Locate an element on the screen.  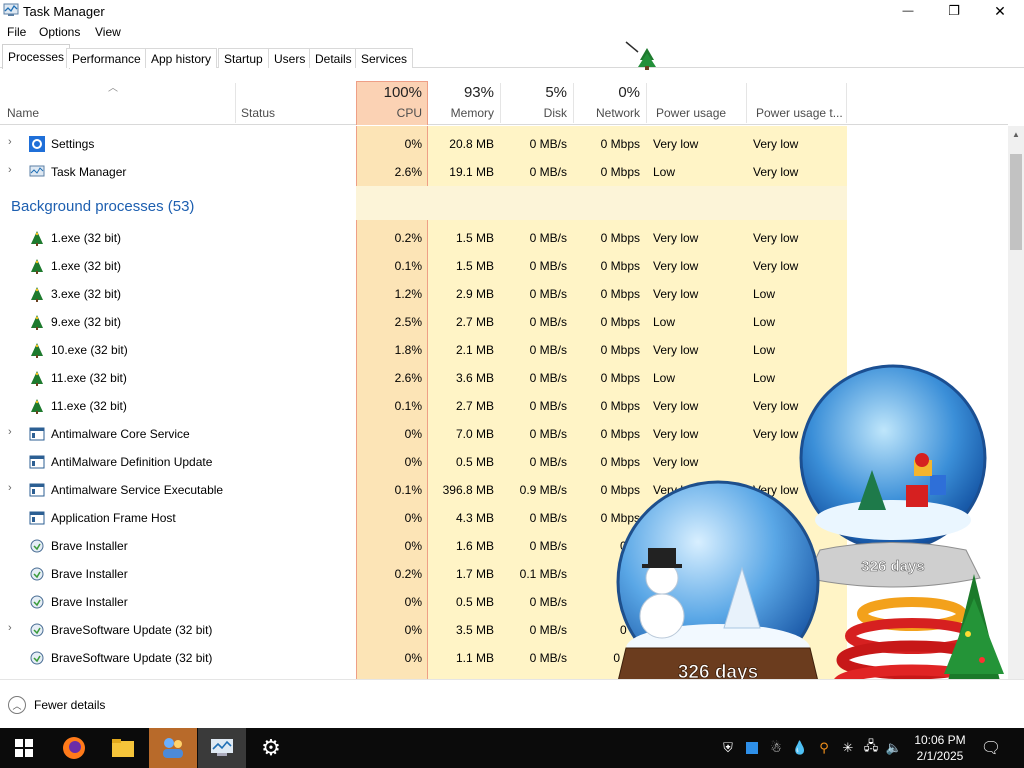
process-memory: 4.3 MB is located at coordinates (474, 518).